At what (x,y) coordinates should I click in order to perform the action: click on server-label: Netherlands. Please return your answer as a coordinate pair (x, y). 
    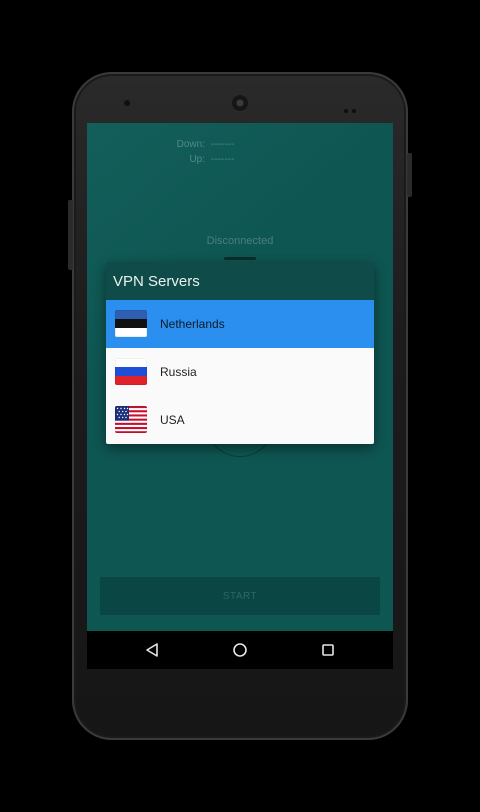
    Looking at the image, I should click on (192, 324).